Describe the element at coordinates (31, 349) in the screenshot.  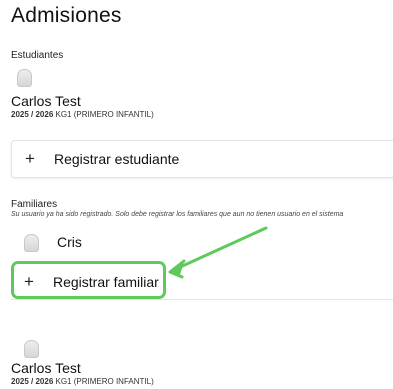
I see `avatar` at that location.